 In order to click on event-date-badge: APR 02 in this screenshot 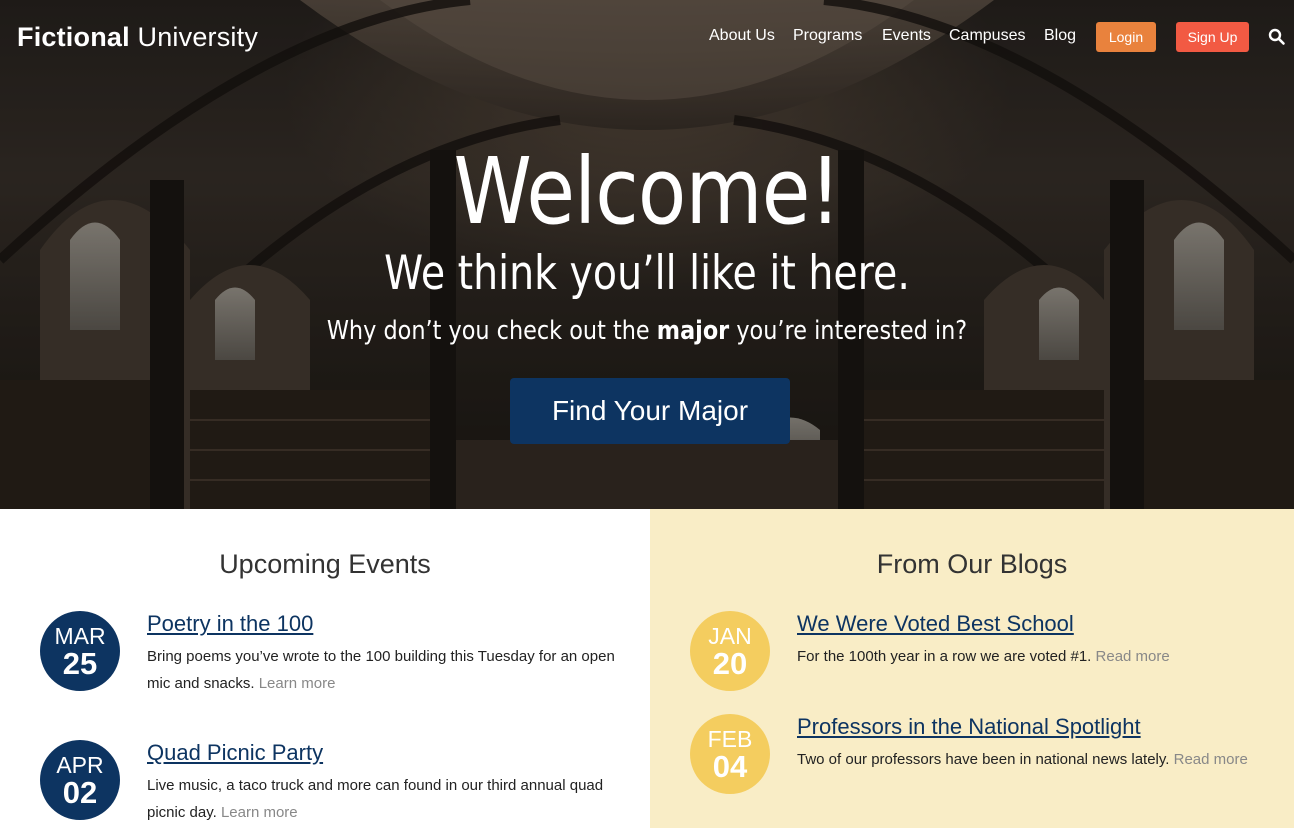, I will do `click(80, 780)`.